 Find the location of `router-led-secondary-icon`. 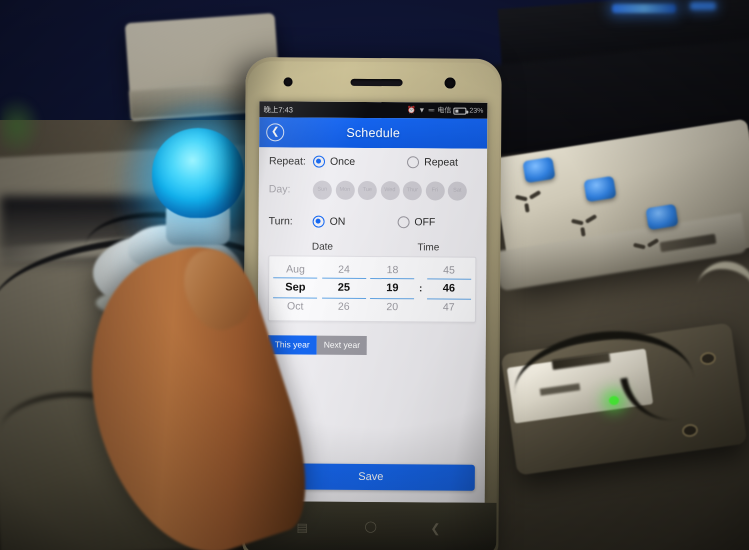

router-led-secondary-icon is located at coordinates (703, 6).